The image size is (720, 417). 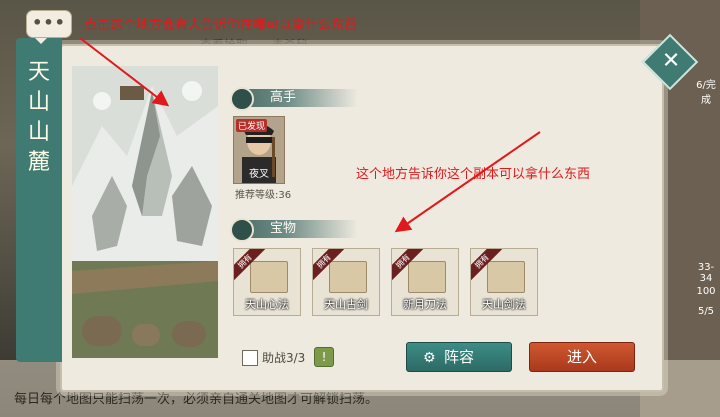 What do you see at coordinates (706, 93) in the screenshot?
I see `right-chip: 6/完成` at bounding box center [706, 93].